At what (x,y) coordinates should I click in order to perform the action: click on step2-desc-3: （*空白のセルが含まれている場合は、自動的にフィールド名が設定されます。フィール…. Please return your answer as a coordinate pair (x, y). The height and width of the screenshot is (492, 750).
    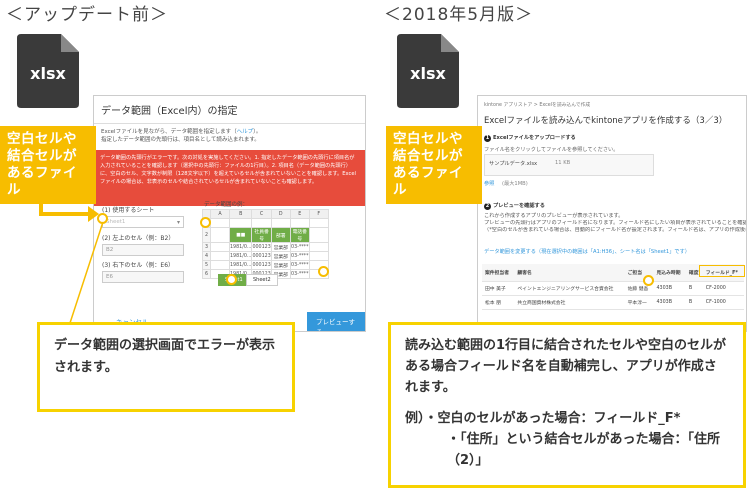
    Looking at the image, I should click on (615, 230).